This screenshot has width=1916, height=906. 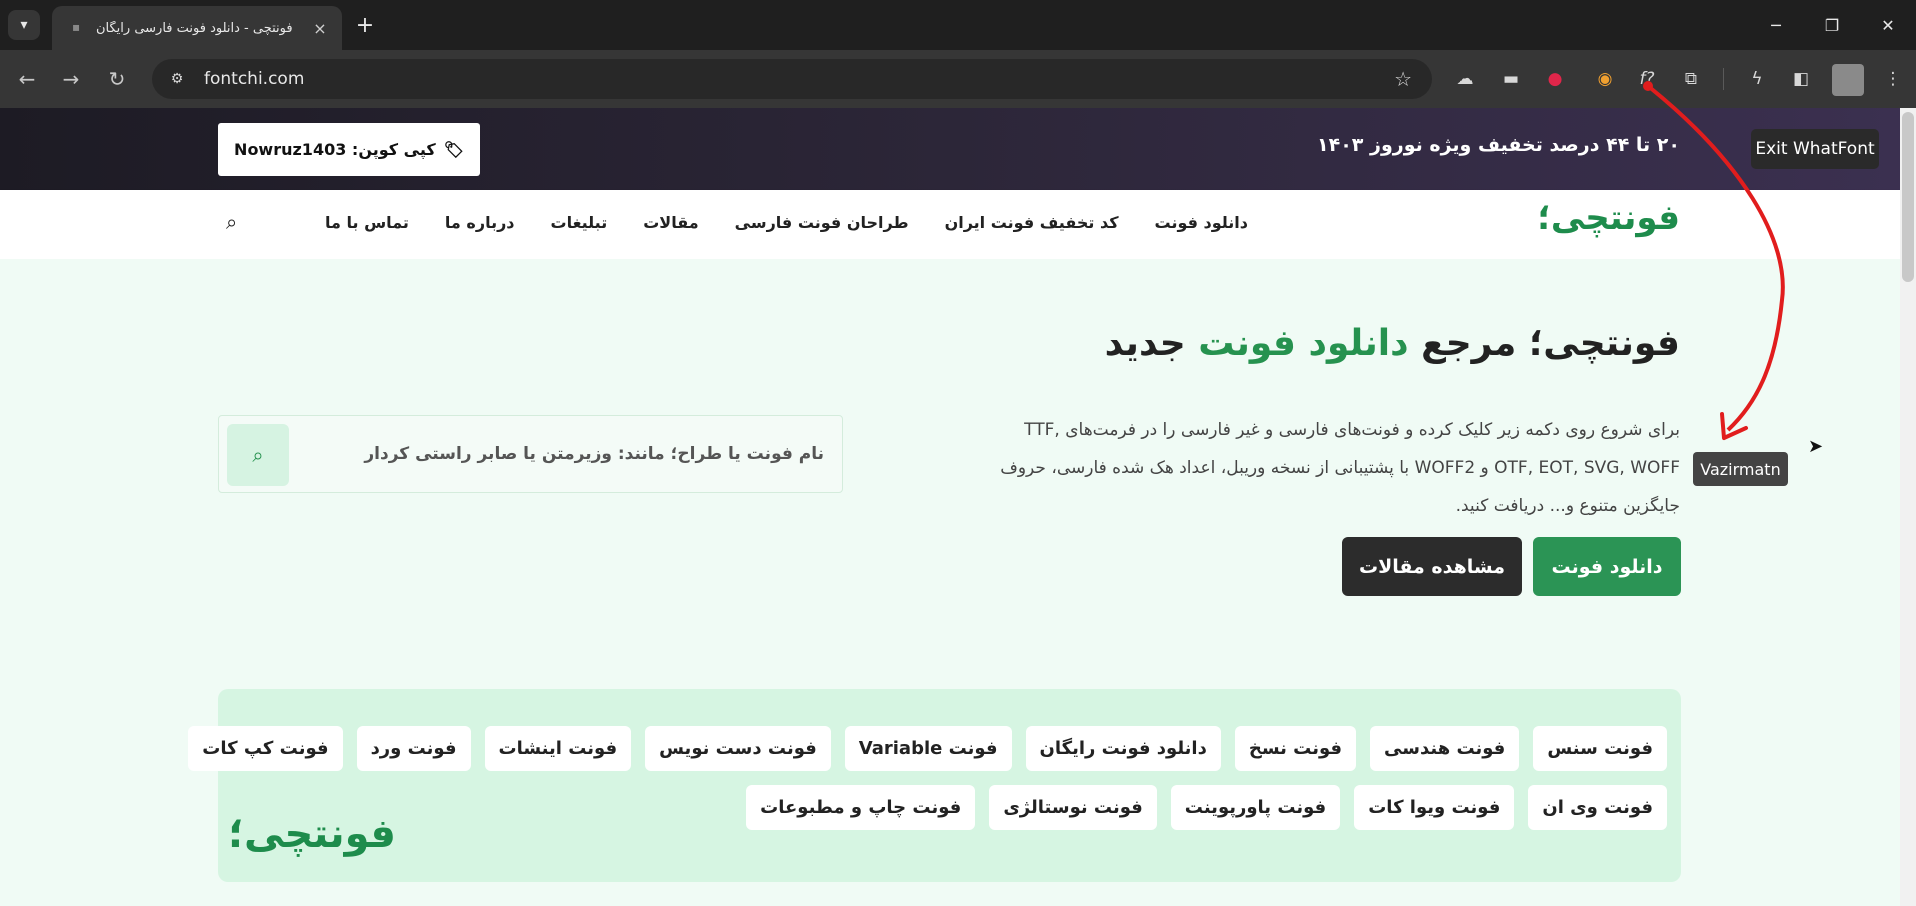 What do you see at coordinates (254, 79) in the screenshot?
I see `url-text: fontchi.com` at bounding box center [254, 79].